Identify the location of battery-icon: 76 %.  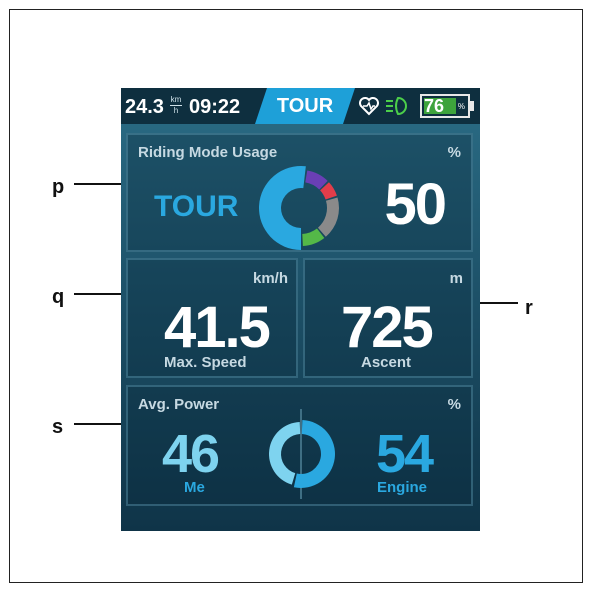
(445, 106).